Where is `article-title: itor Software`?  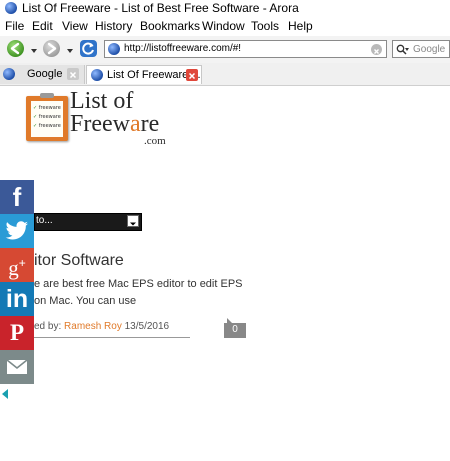
article-title: itor Software is located at coordinates (79, 261).